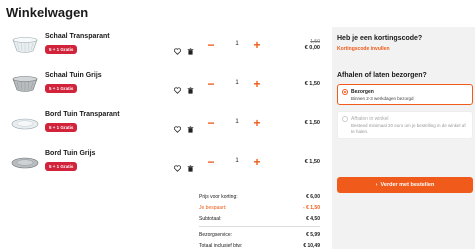  What do you see at coordinates (259, 234) in the screenshot?
I see `summary-row-shipping: Bezorgservice: € 5,99` at bounding box center [259, 234].